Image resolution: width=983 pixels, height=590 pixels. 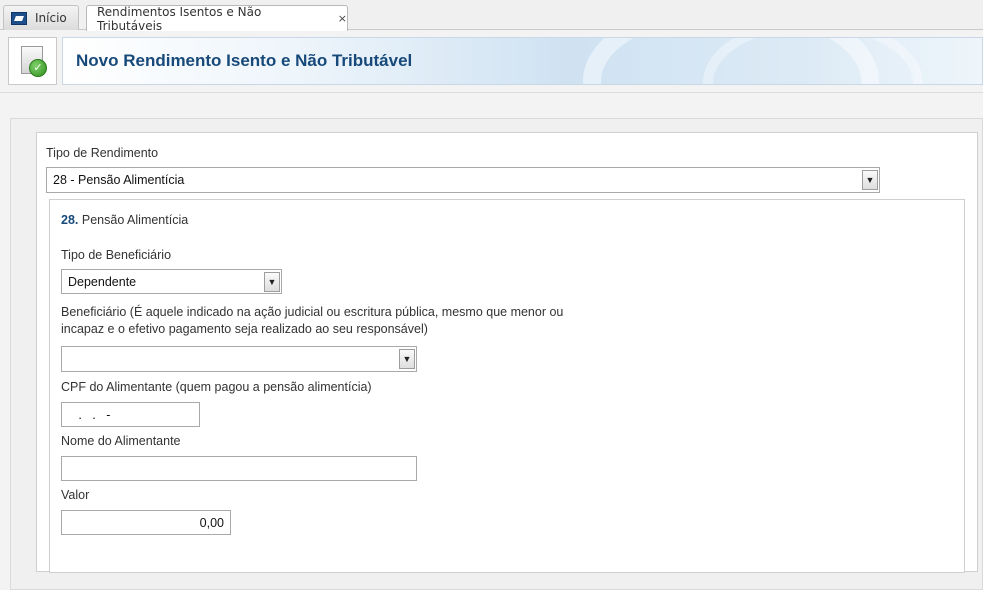 What do you see at coordinates (130, 414) in the screenshot?
I see `cpf-input` at bounding box center [130, 414].